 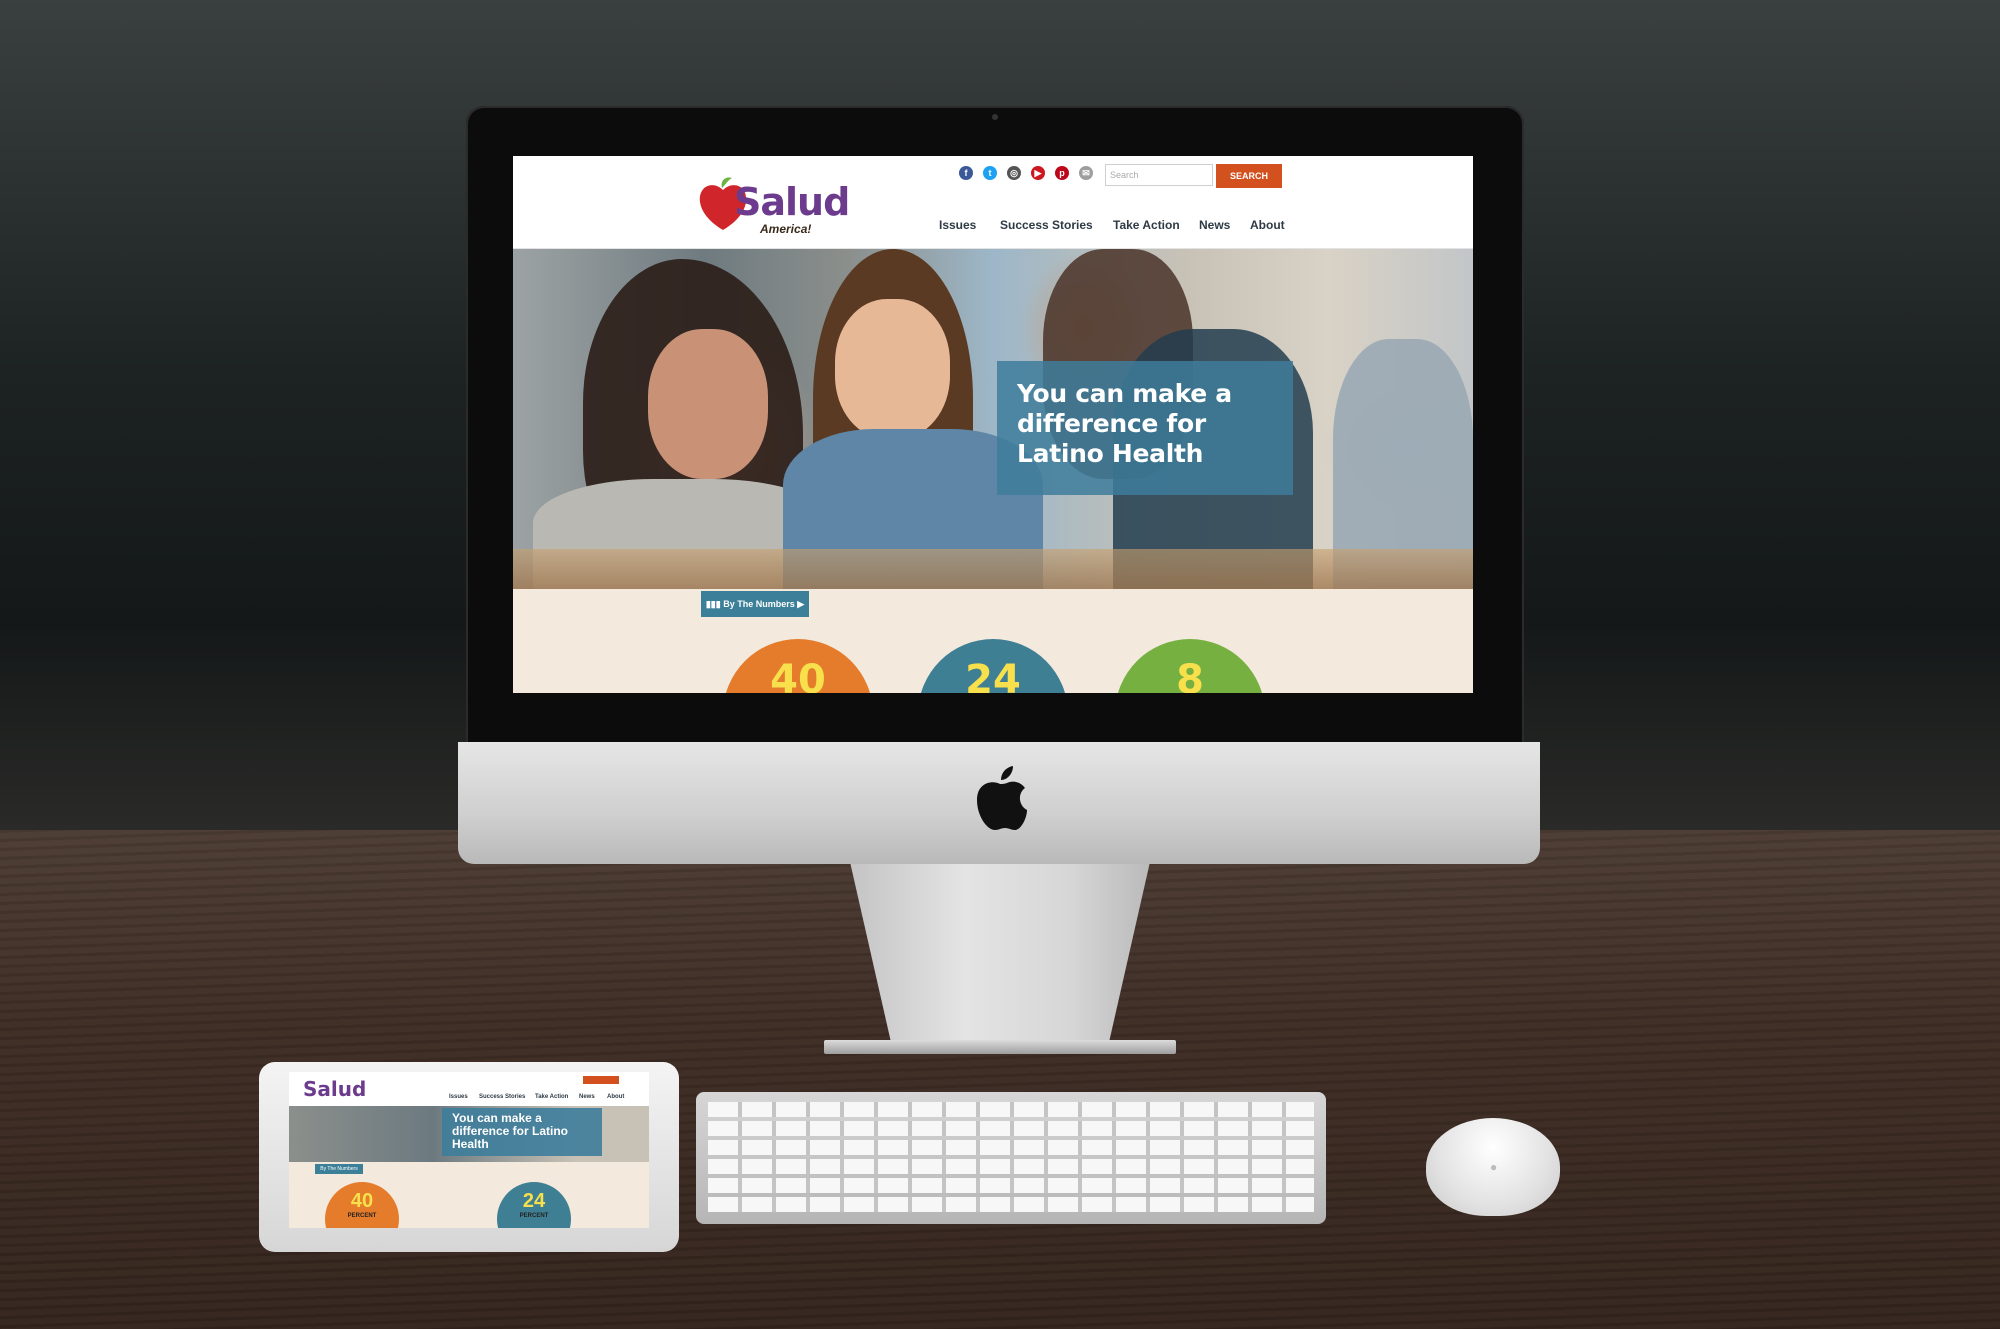 What do you see at coordinates (502, 1097) in the screenshot?
I see `ipad-nav-success-stories: Success Stories` at bounding box center [502, 1097].